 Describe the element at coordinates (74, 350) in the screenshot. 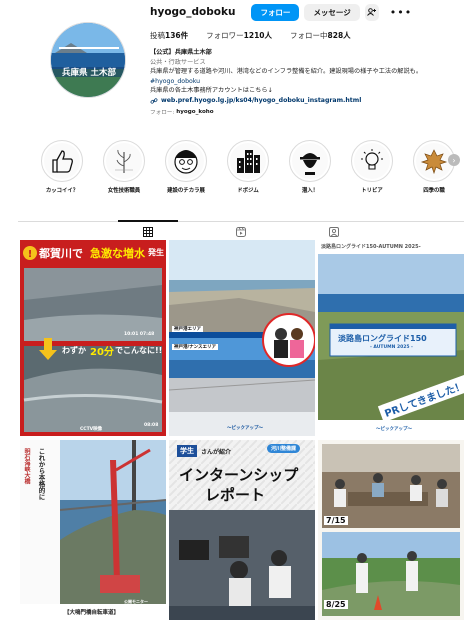

I see `post-1-sub: わずか` at that location.